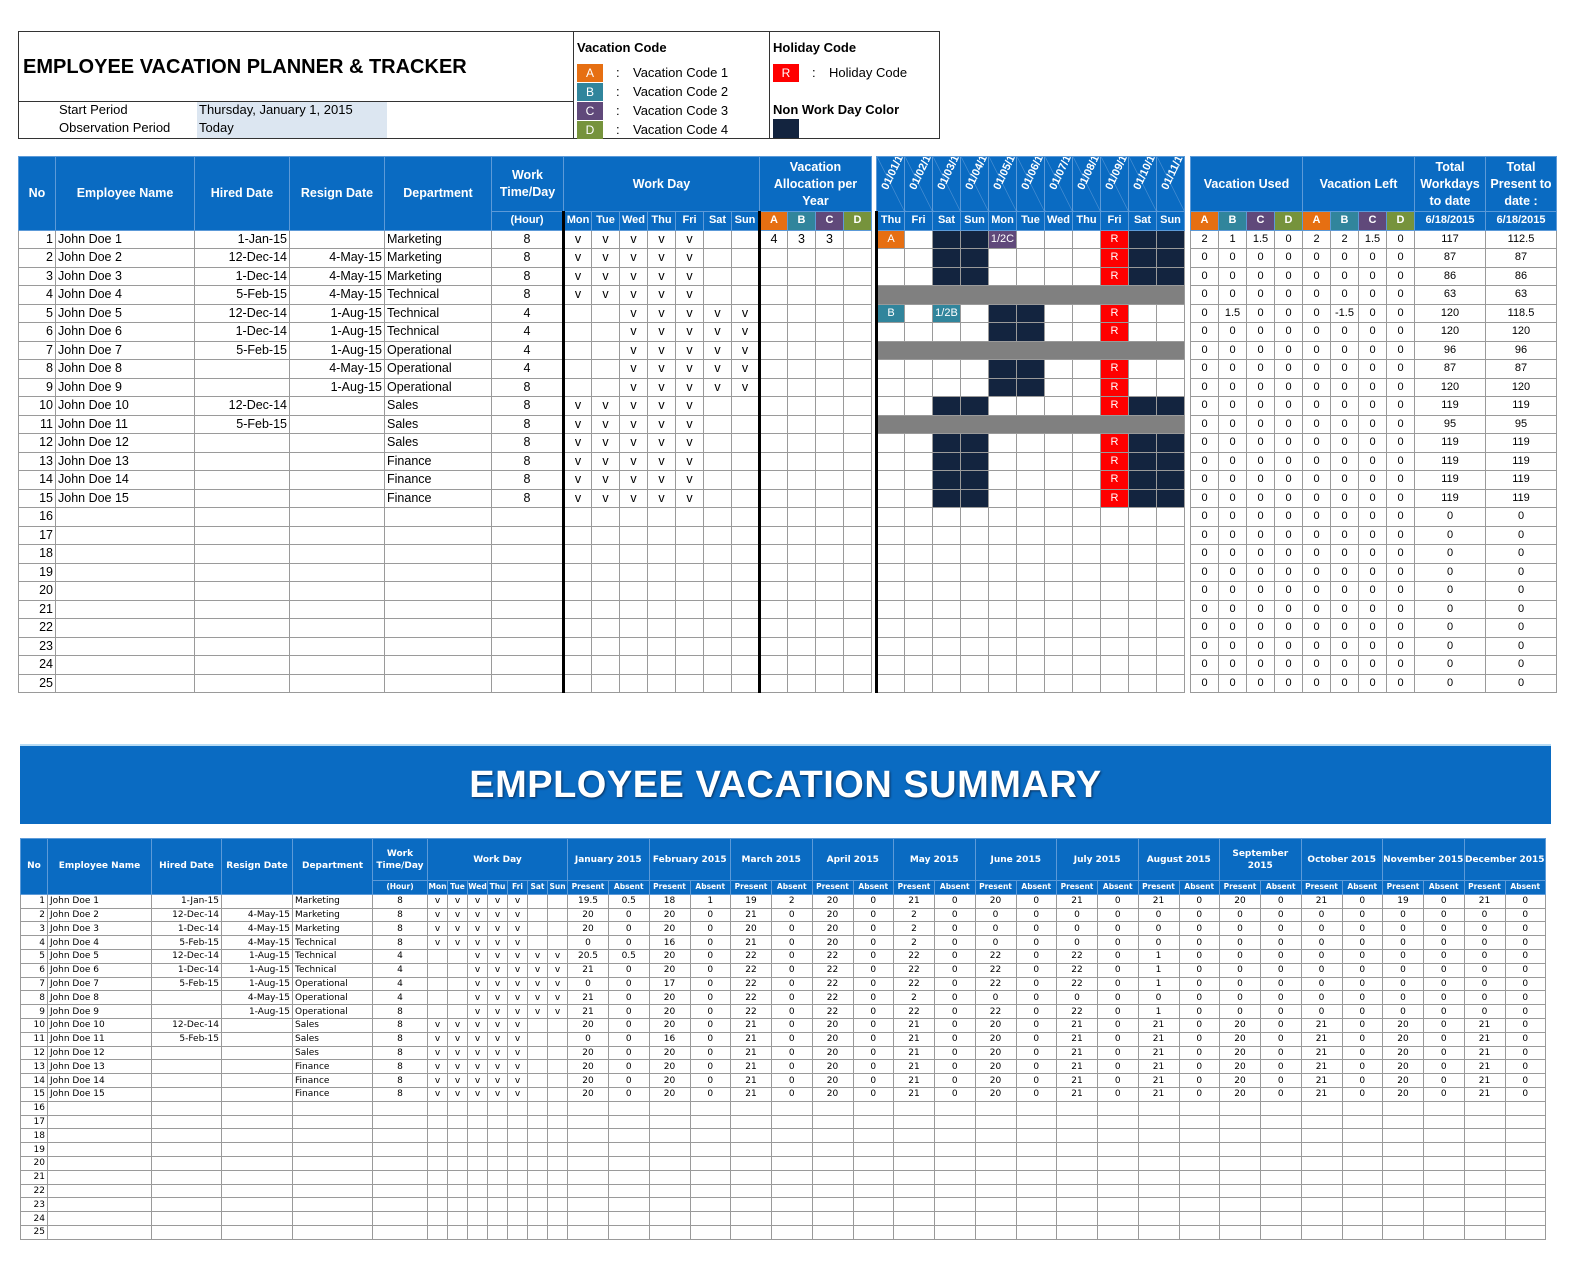 The height and width of the screenshot is (1283, 1591). Describe the element at coordinates (125, 628) in the screenshot. I see `employee-name-cell` at that location.